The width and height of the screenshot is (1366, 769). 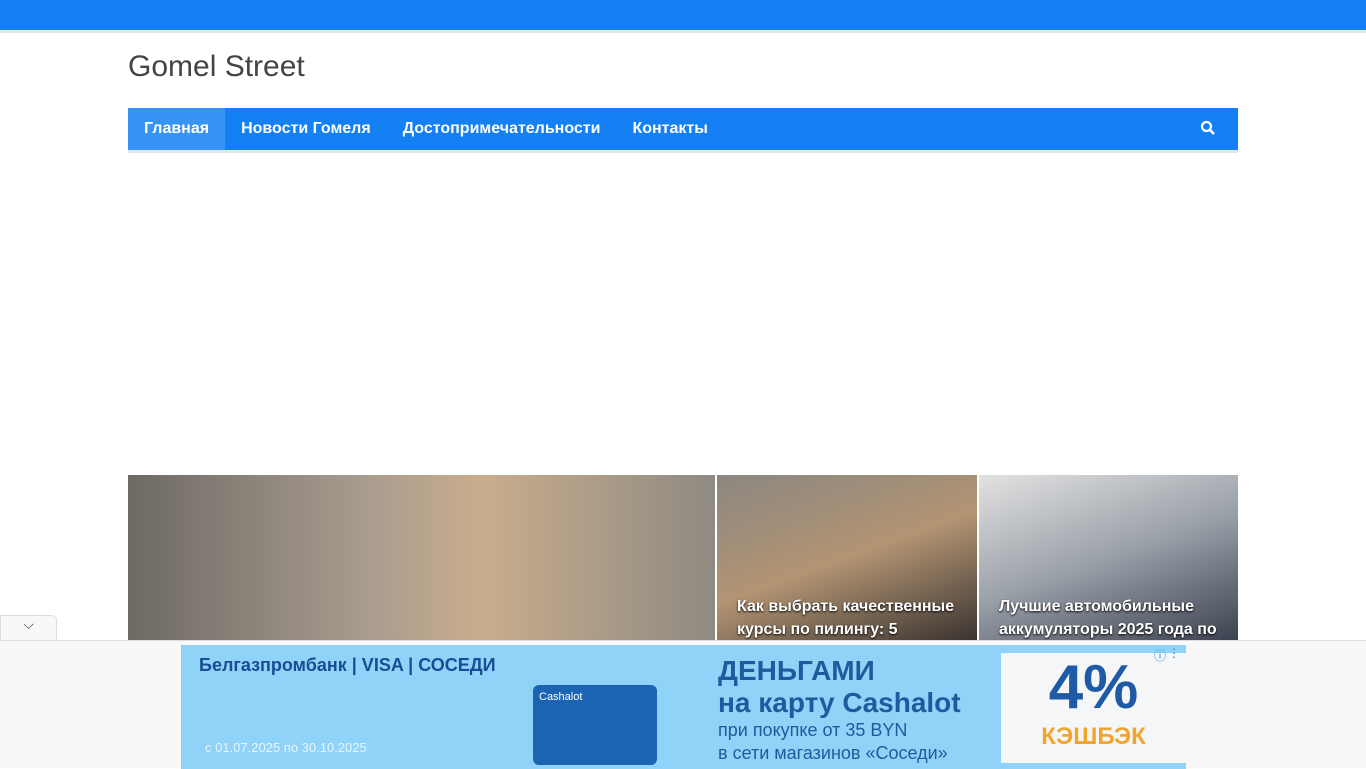 I want to click on ad-line-1: при покупке от 35 BYN, so click(x=813, y=730).